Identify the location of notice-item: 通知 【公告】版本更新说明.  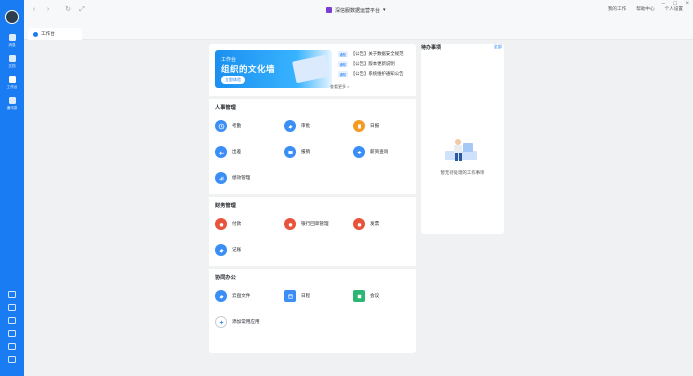
(375, 64).